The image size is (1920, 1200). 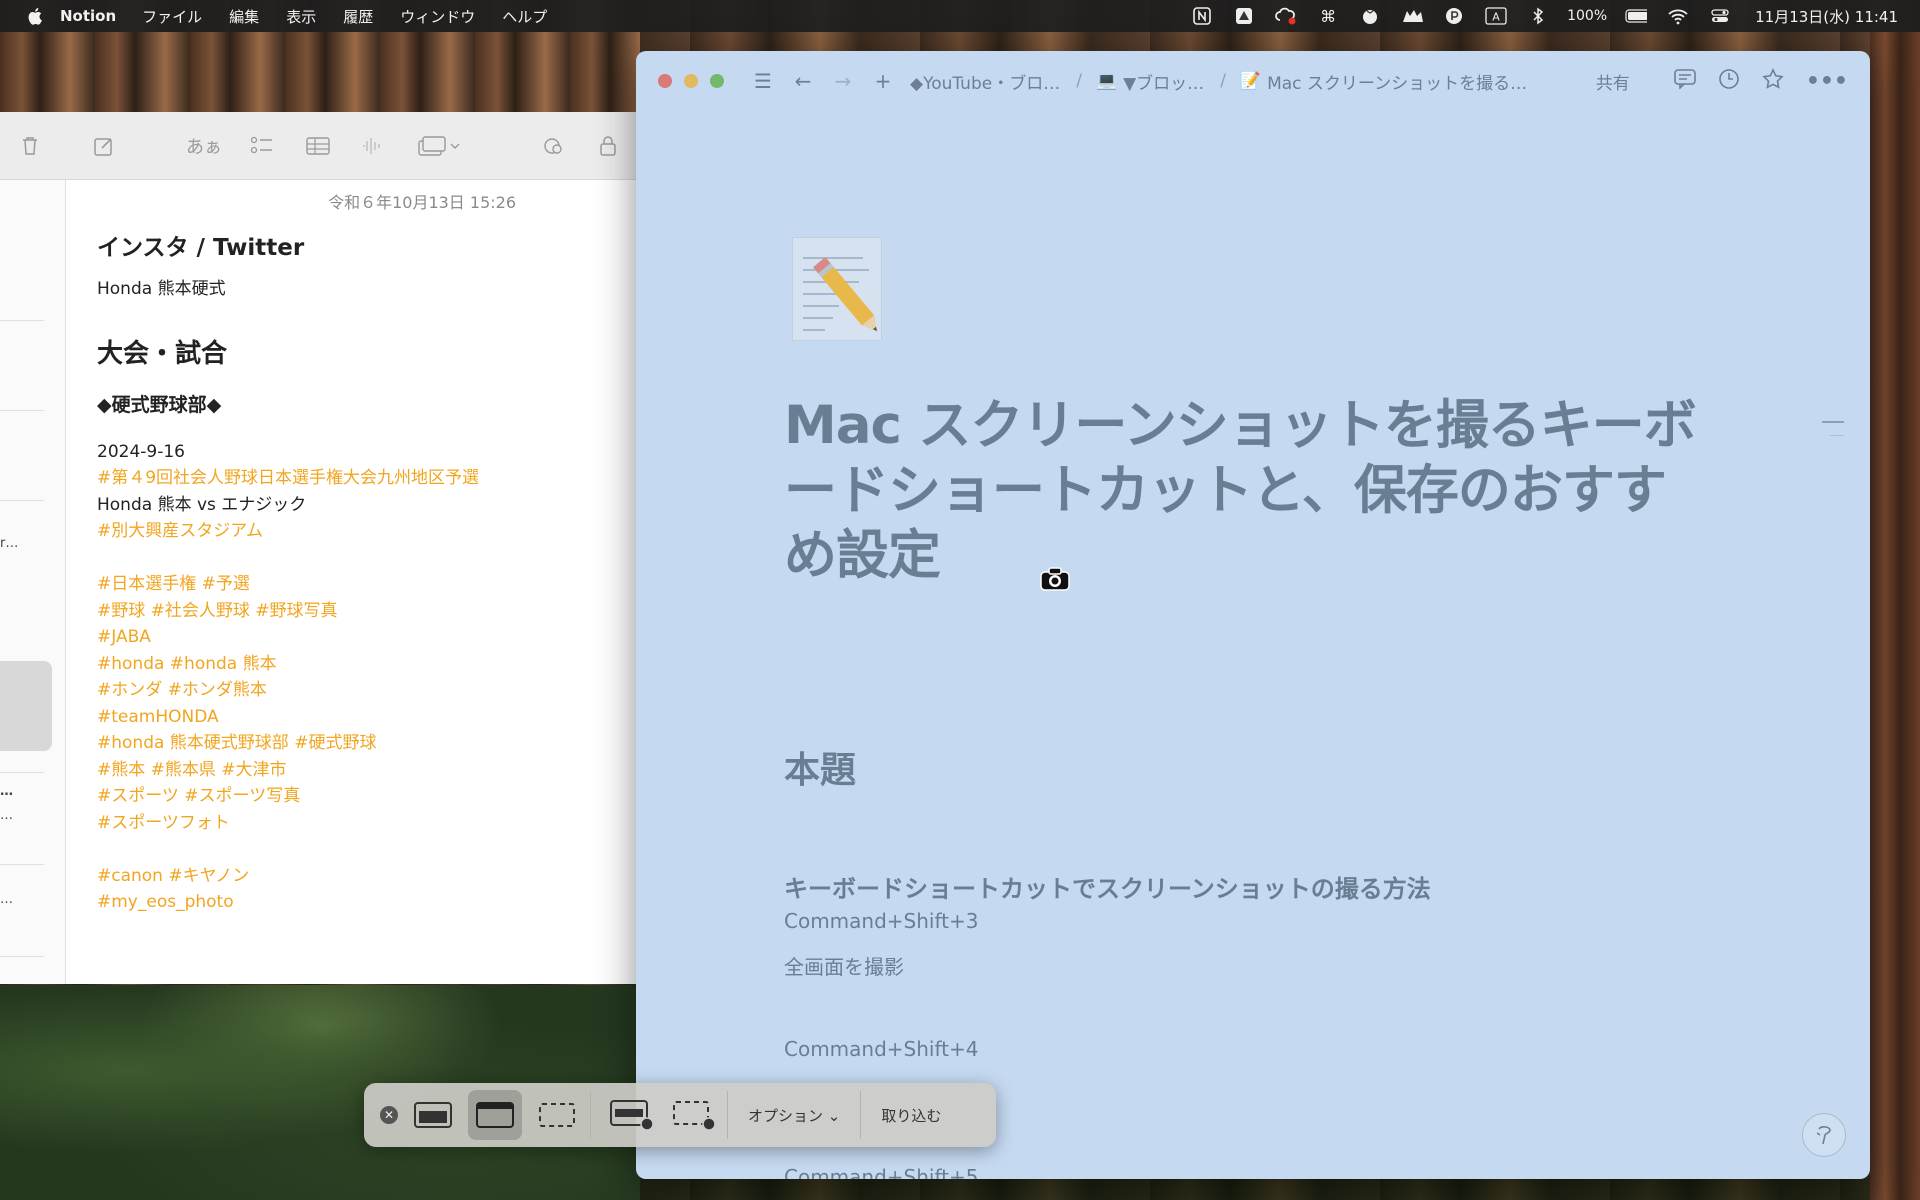 I want to click on hashtag: #野球 #社会人野球 #野球写真, so click(x=362, y=611).